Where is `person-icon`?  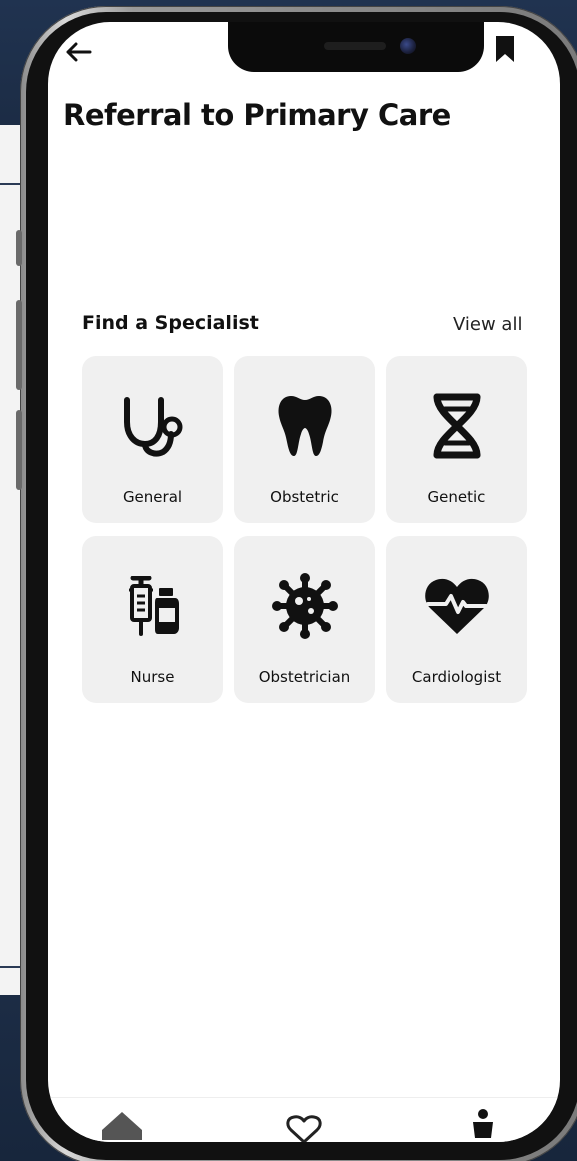
person-icon is located at coordinates (483, 1125).